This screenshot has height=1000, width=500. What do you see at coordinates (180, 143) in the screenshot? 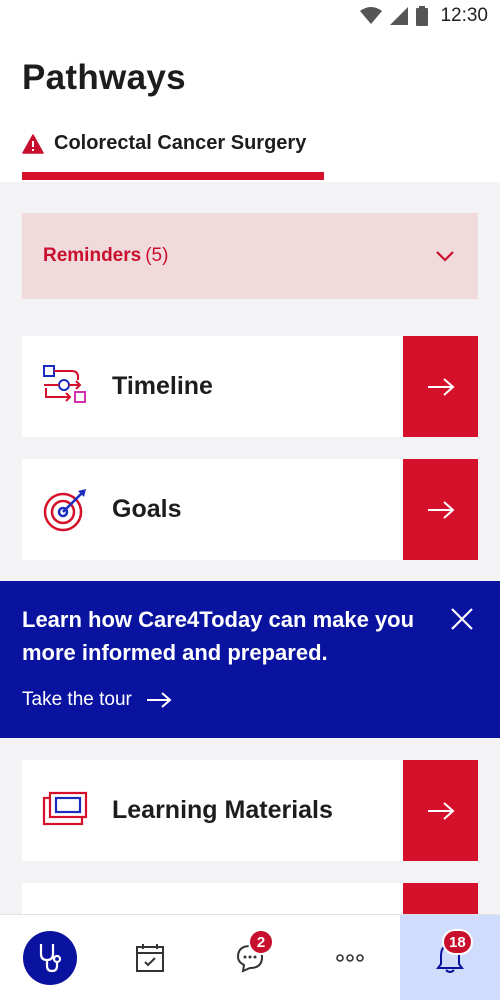
I see `tab-label: Colorectal Cancer Surgery` at bounding box center [180, 143].